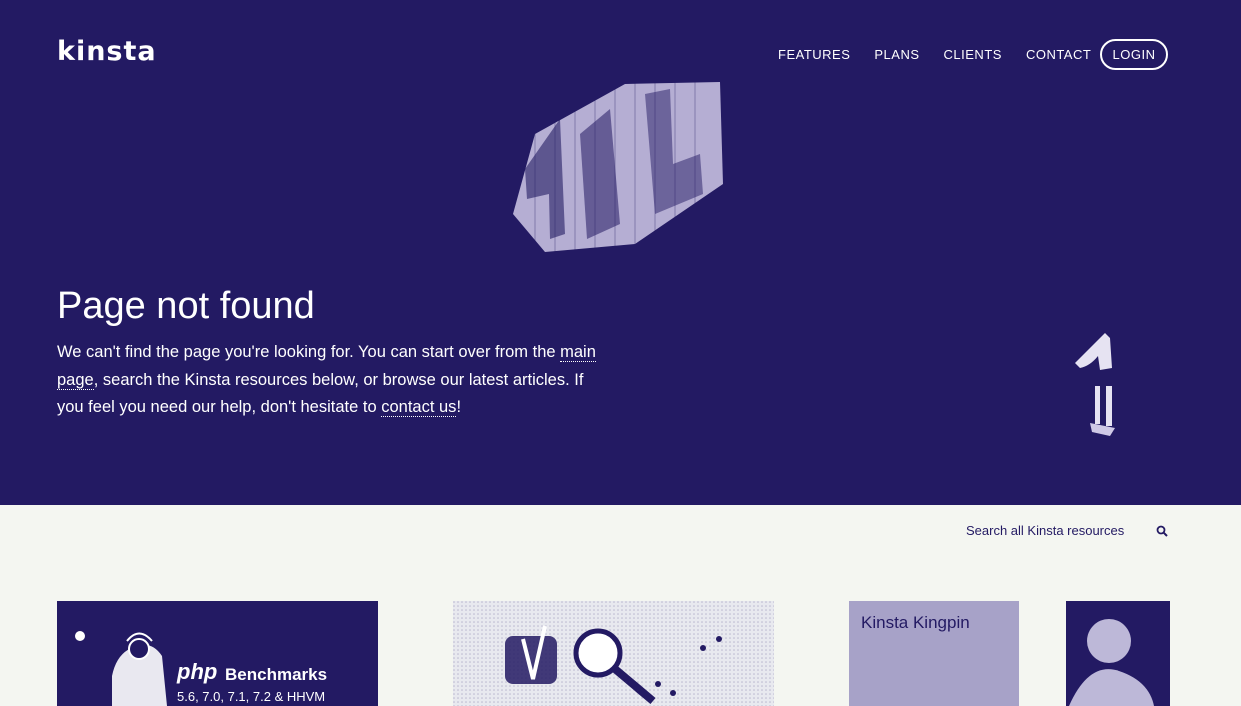  I want to click on main-nav: FEATURES PLANS CLIENTS CONTACT, so click(946, 55).